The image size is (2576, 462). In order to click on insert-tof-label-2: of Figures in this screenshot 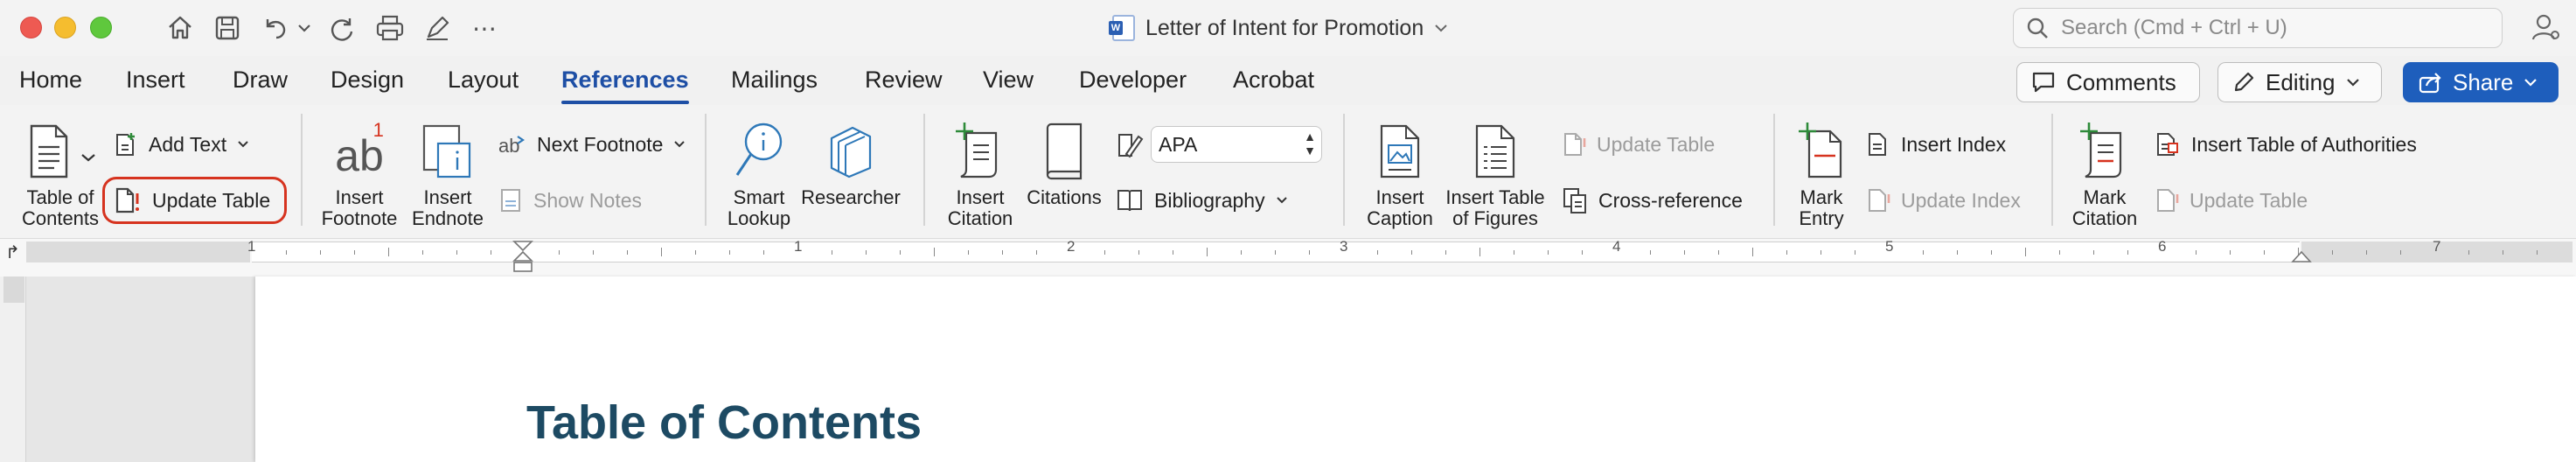, I will do `click(1495, 218)`.